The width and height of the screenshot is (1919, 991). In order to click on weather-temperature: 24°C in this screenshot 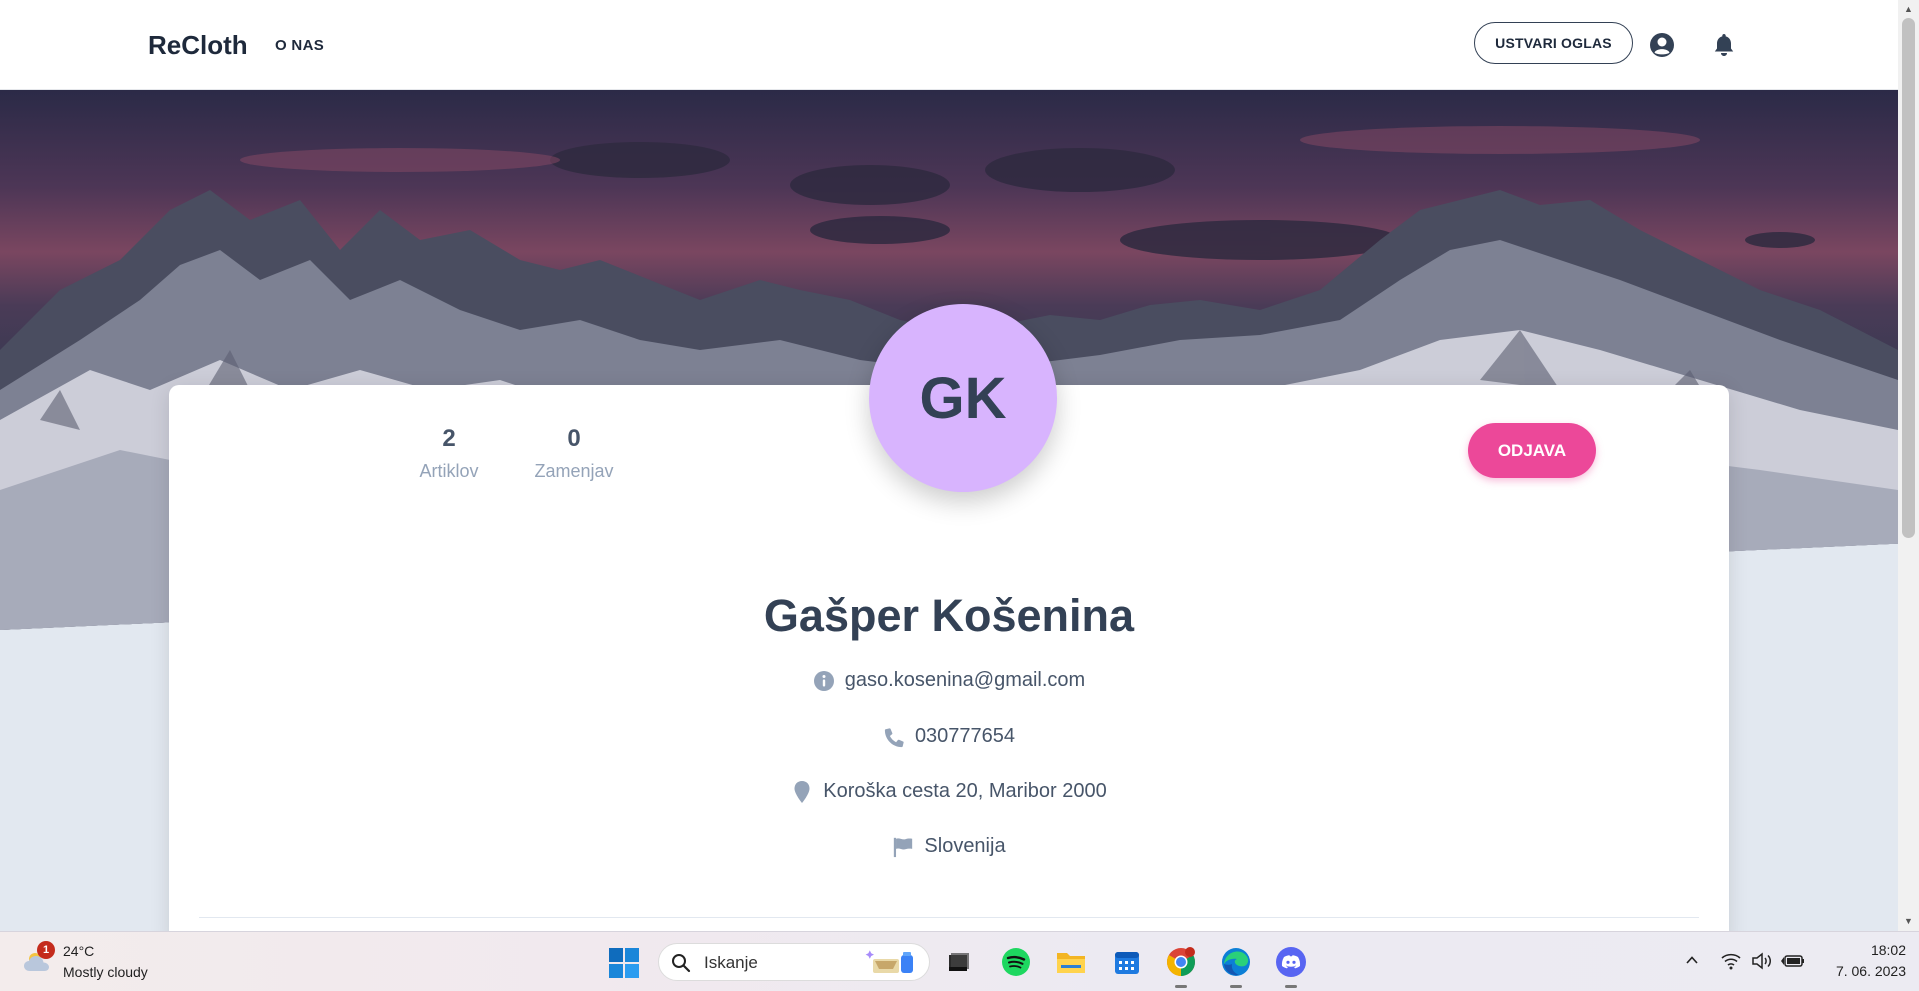, I will do `click(78, 951)`.